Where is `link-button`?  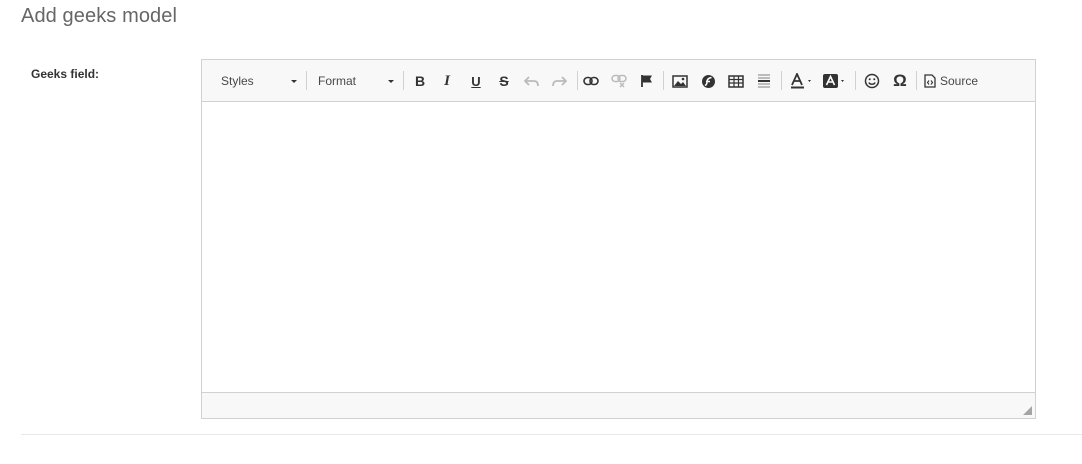 link-button is located at coordinates (591, 81).